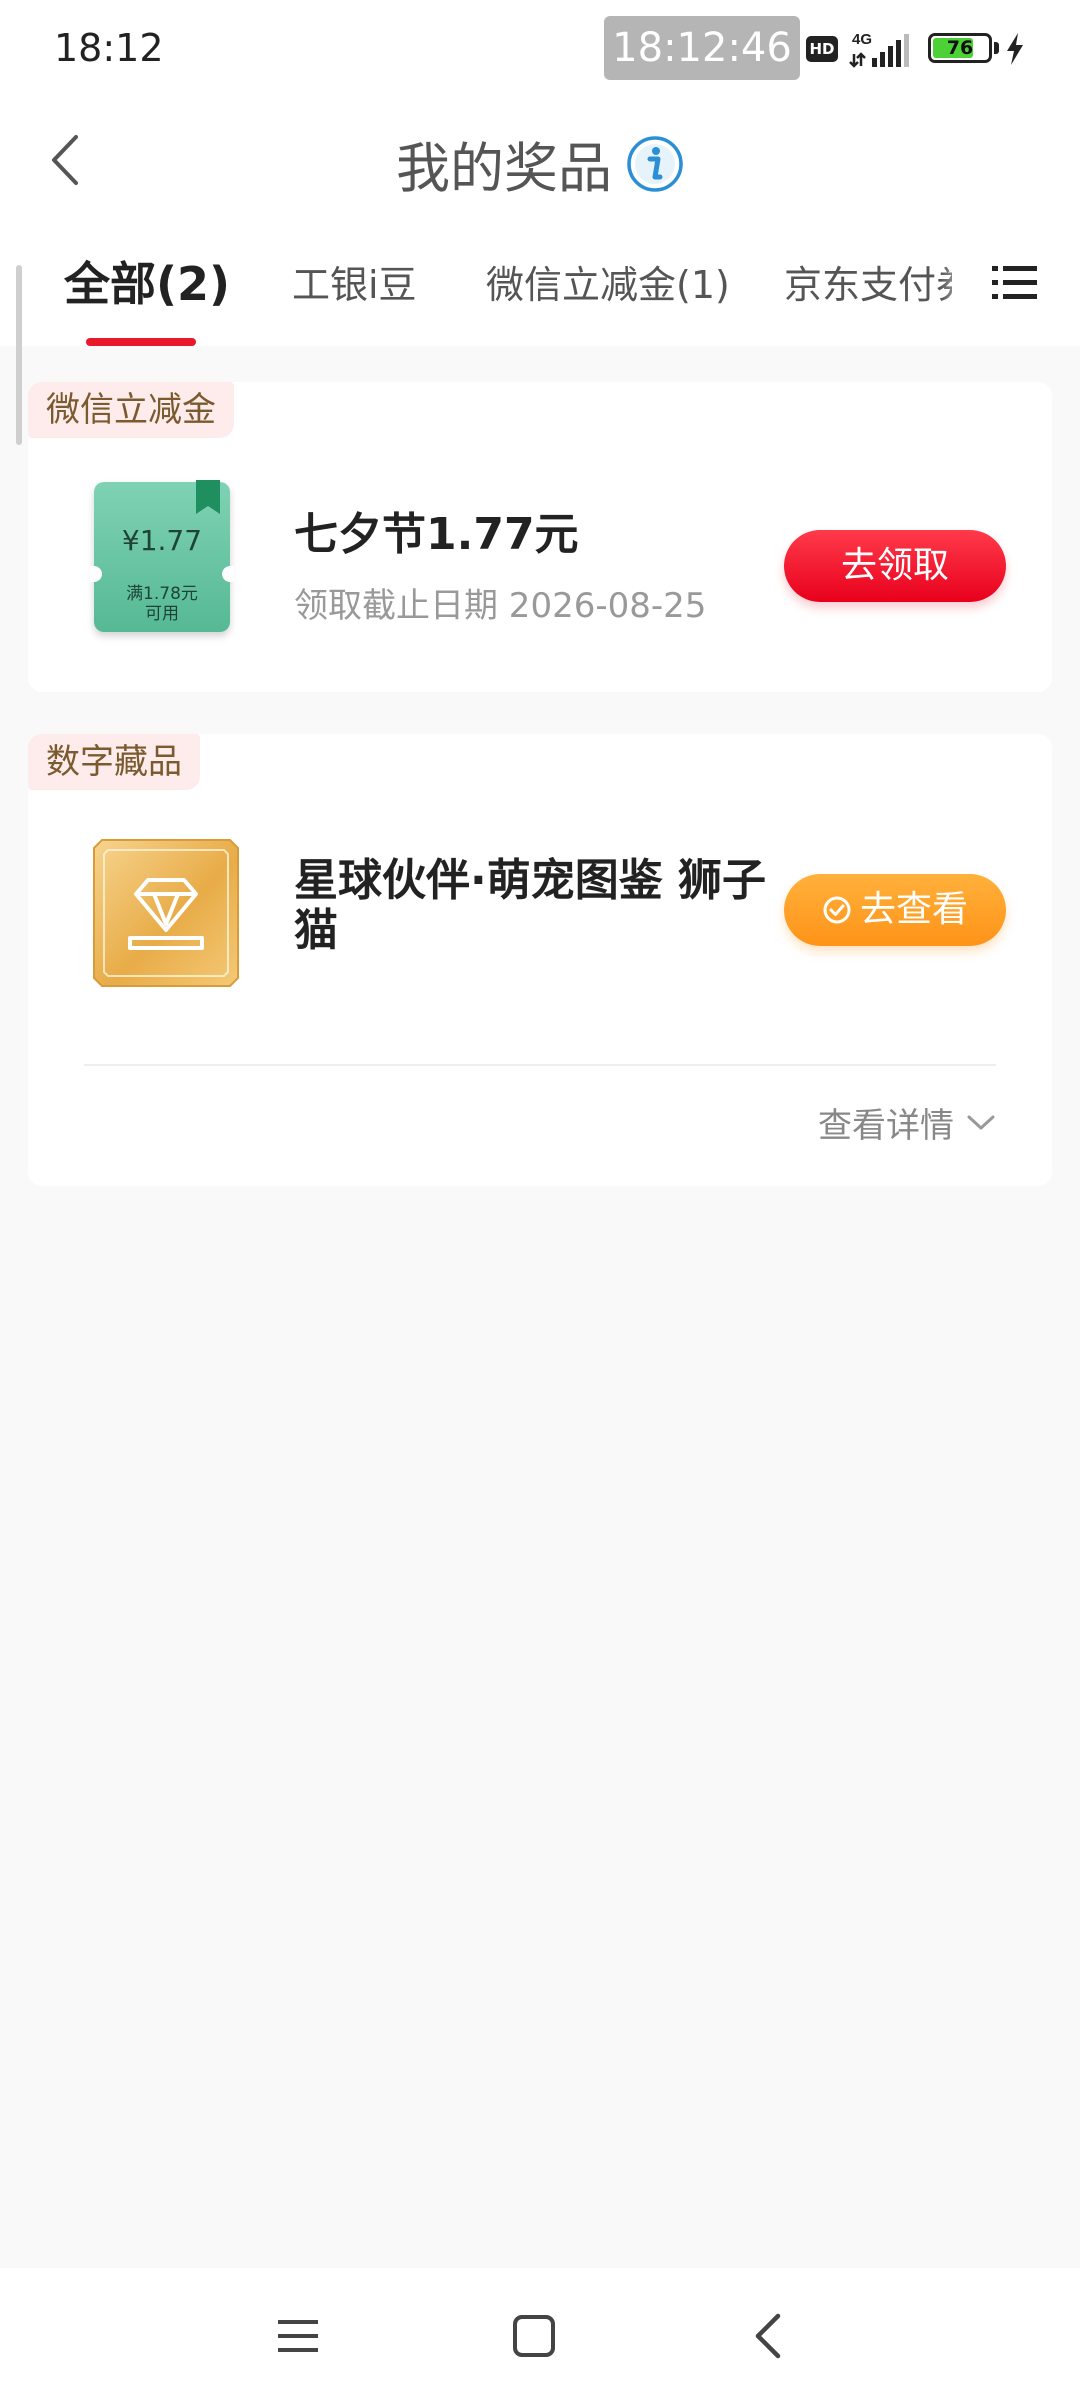  What do you see at coordinates (504, 168) in the screenshot?
I see `page-title: 我的奖品` at bounding box center [504, 168].